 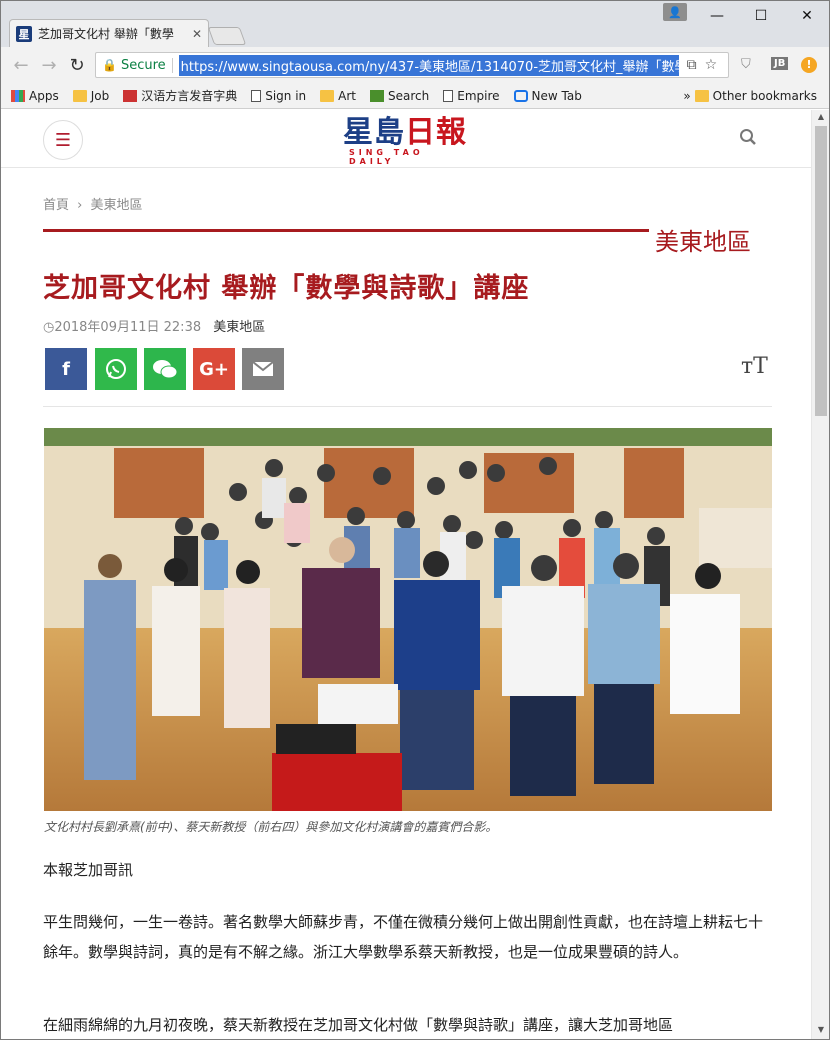 What do you see at coordinates (407, 406) in the screenshot?
I see `divider` at bounding box center [407, 406].